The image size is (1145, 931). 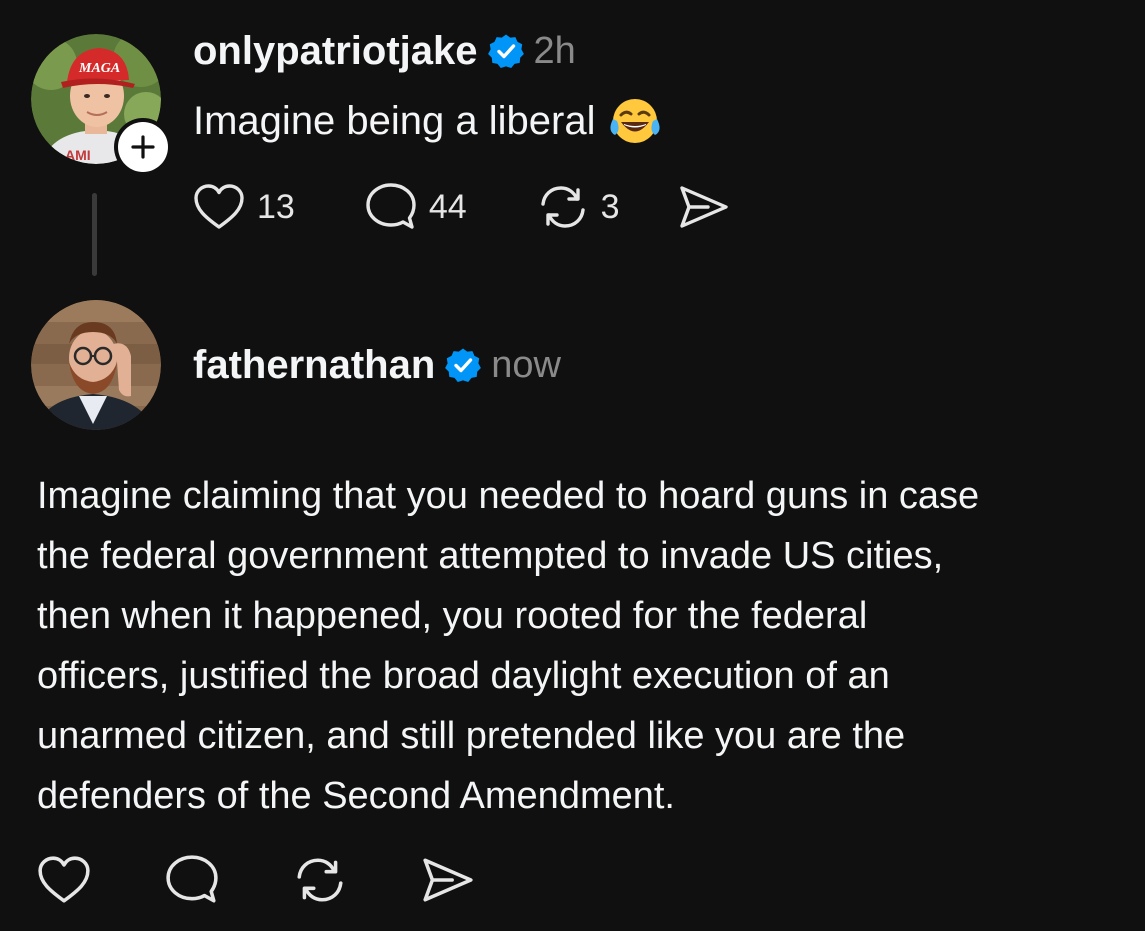 I want to click on repost-count: 3, so click(x=610, y=206).